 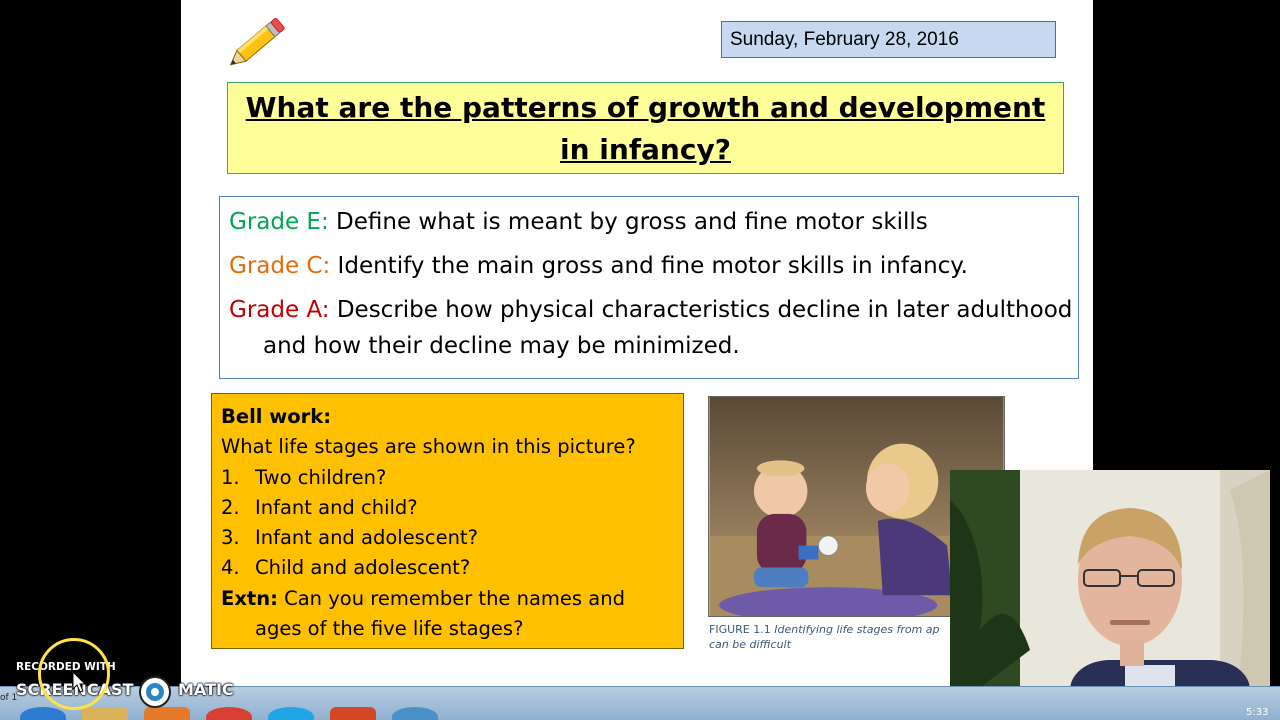 I want to click on extension-text-continued: ages of the five life stages?, so click(x=389, y=629).